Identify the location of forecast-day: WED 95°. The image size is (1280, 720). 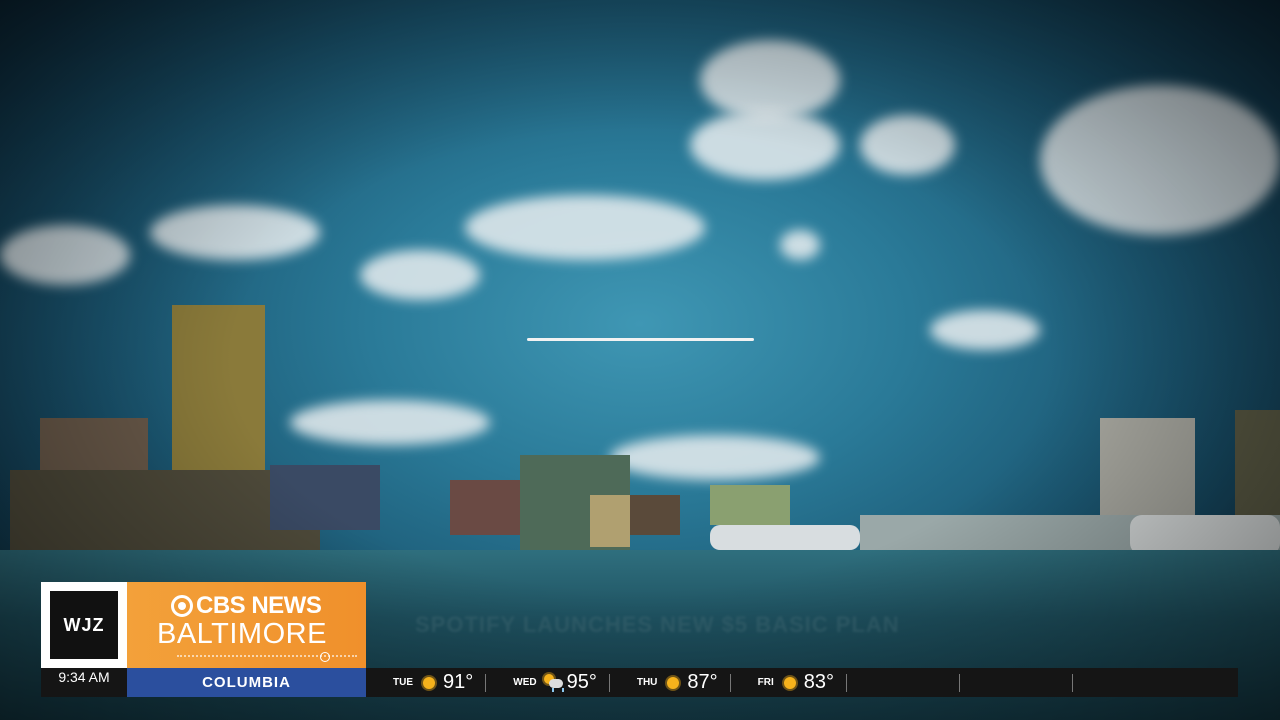
(547, 682).